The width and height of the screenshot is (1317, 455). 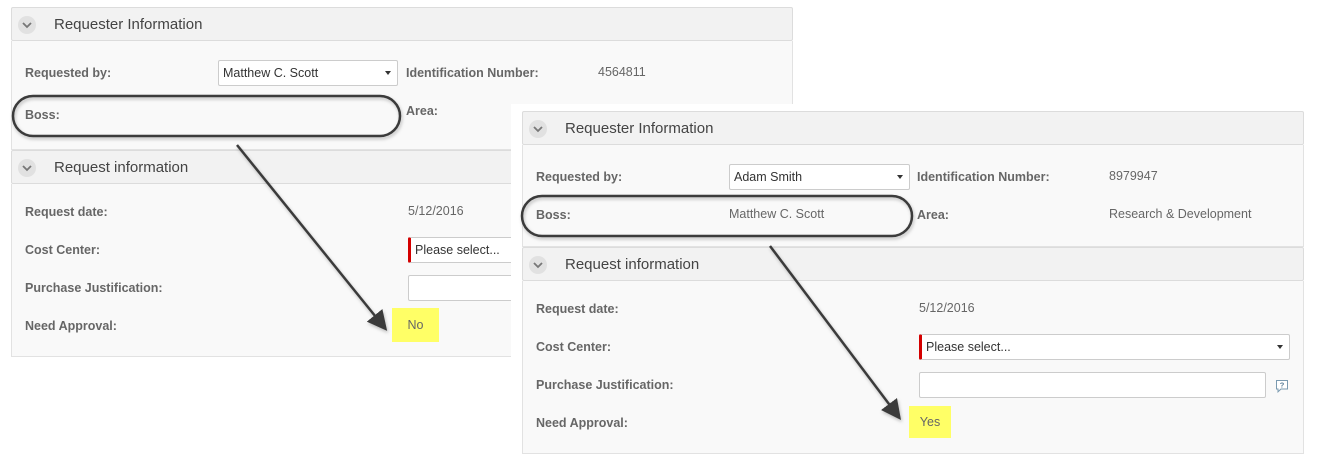 What do you see at coordinates (1092, 385) in the screenshot?
I see `purchase-justification-input` at bounding box center [1092, 385].